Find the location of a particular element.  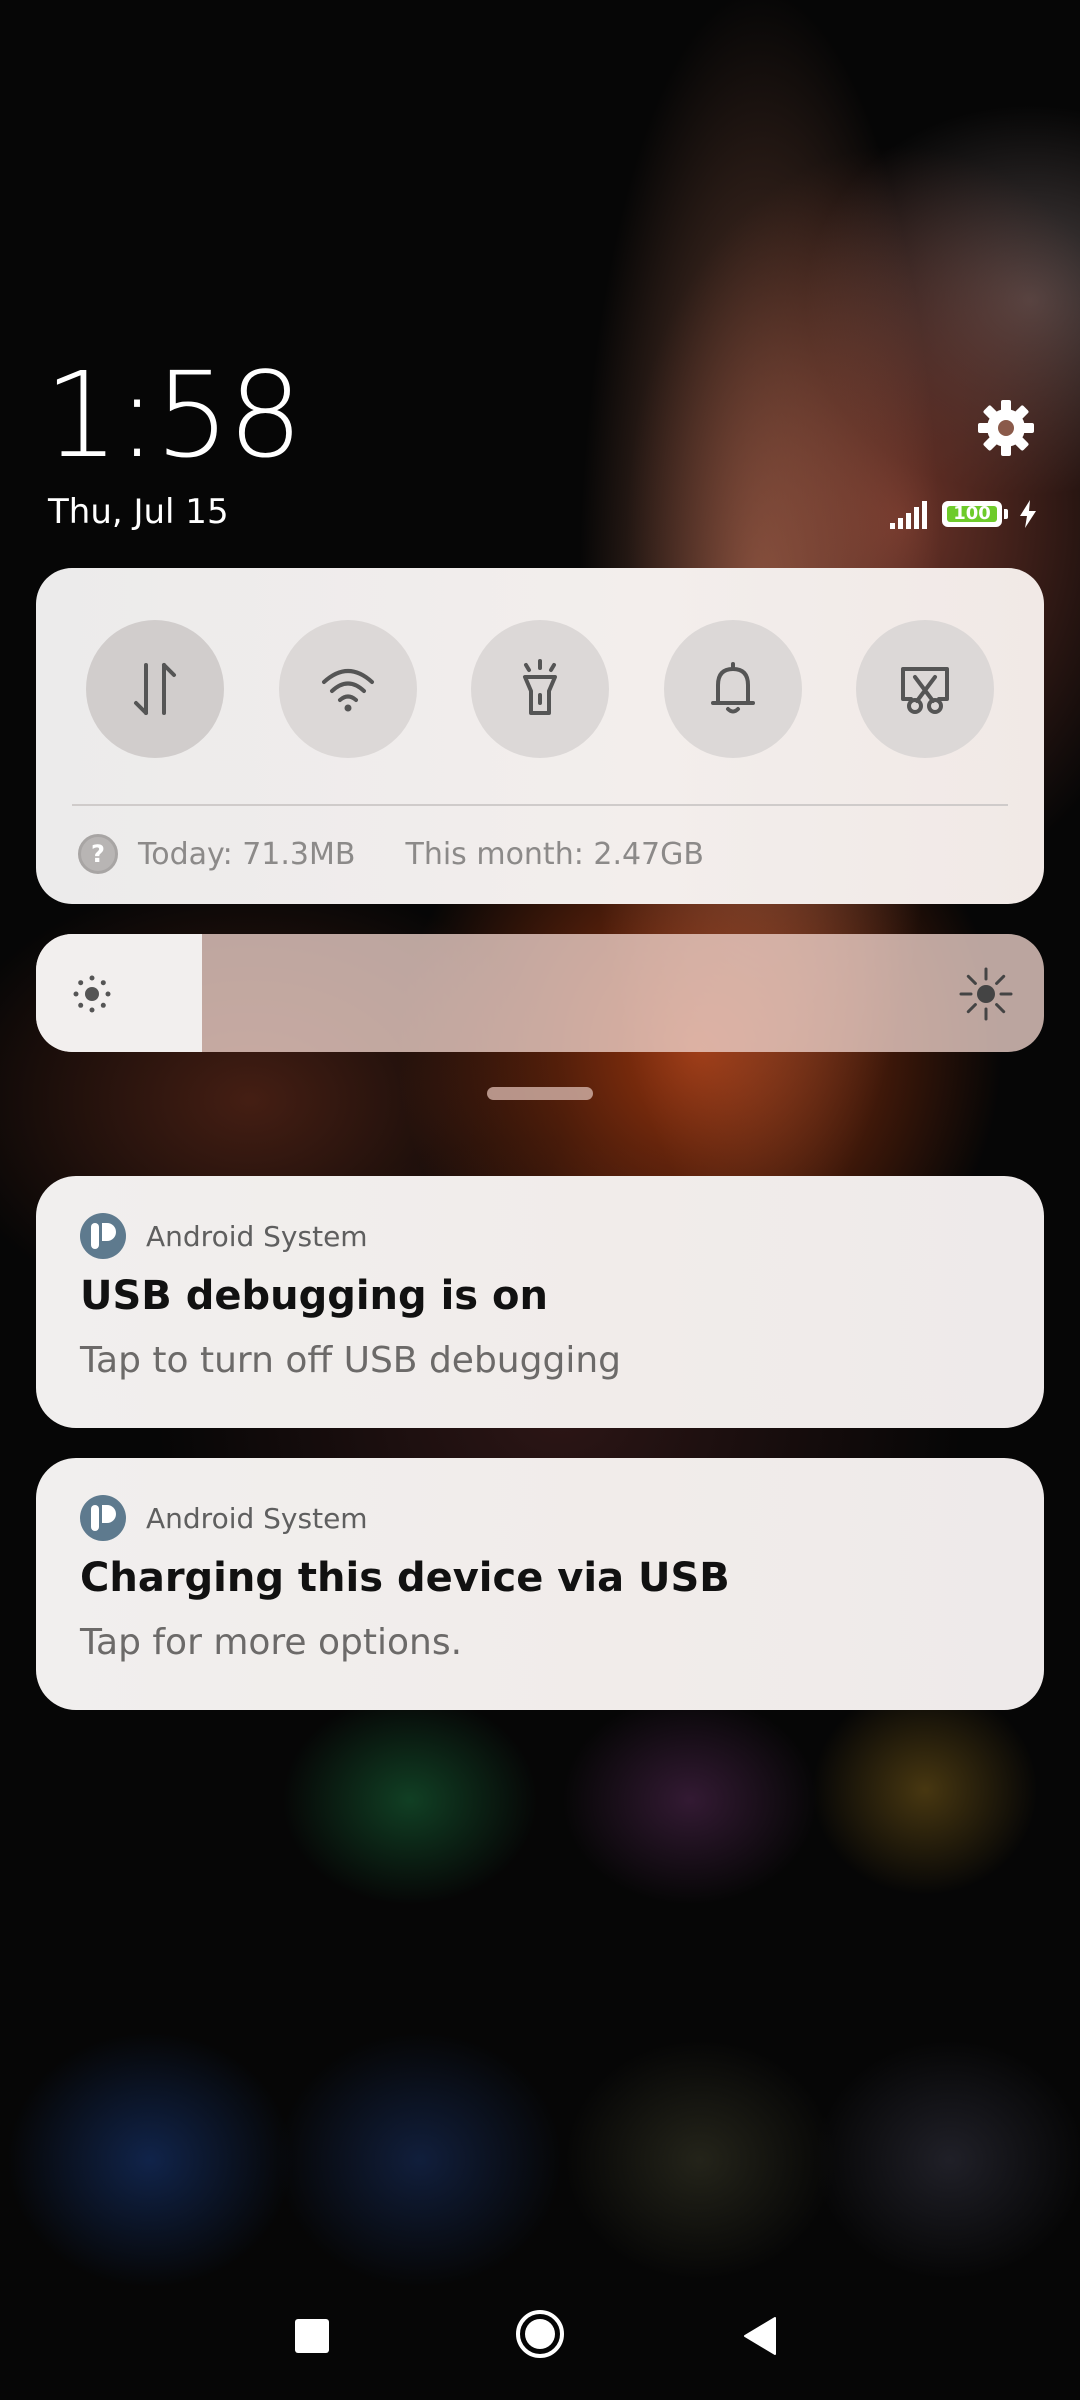

data-usage-month: This month: 2.47GB is located at coordinates (554, 854).